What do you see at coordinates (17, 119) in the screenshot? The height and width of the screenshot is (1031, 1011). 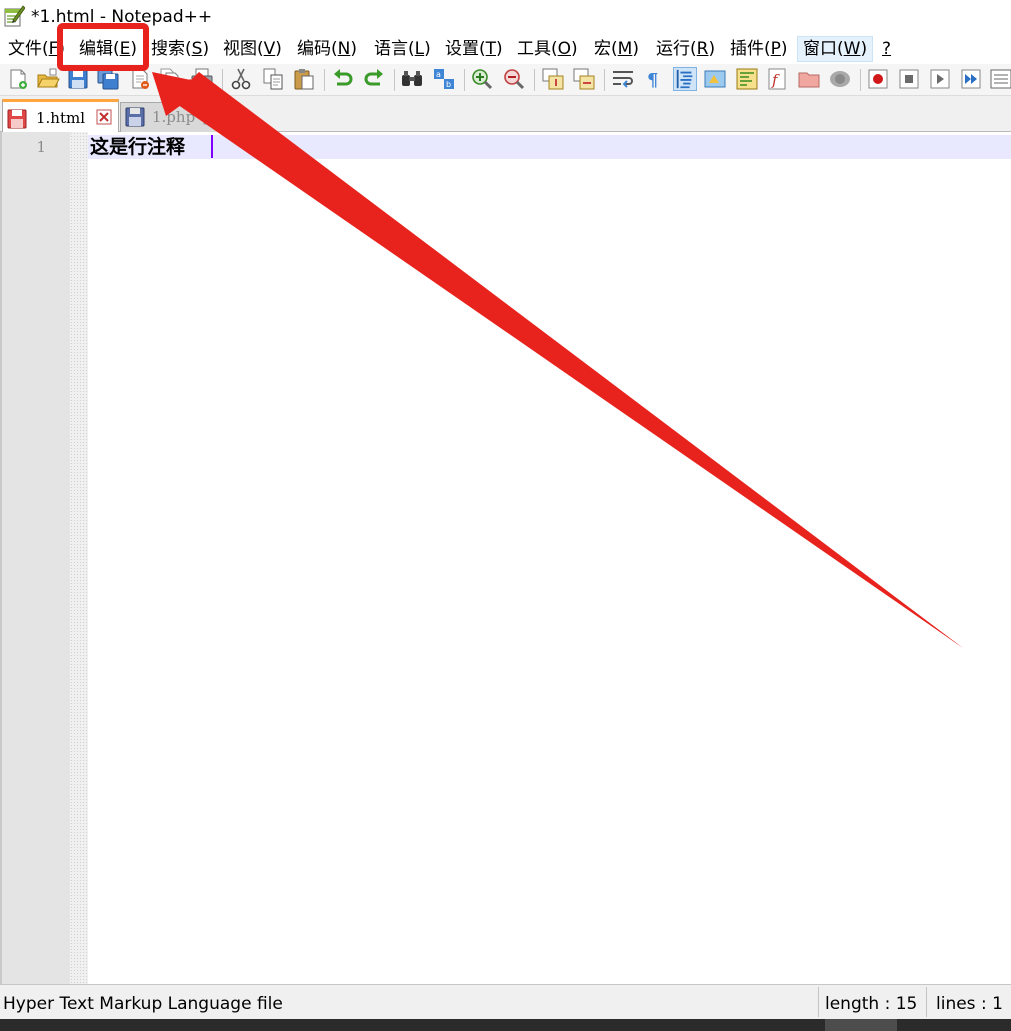 I see `unsaved-file-icon` at bounding box center [17, 119].